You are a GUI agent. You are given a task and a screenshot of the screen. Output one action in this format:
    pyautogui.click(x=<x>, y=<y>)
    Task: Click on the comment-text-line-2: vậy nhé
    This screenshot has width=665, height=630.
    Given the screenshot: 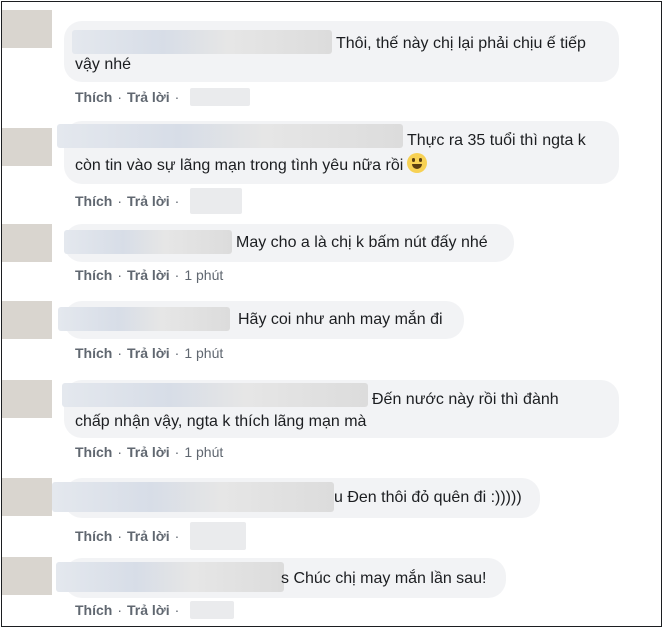 What is the action you would take?
    pyautogui.click(x=103, y=64)
    